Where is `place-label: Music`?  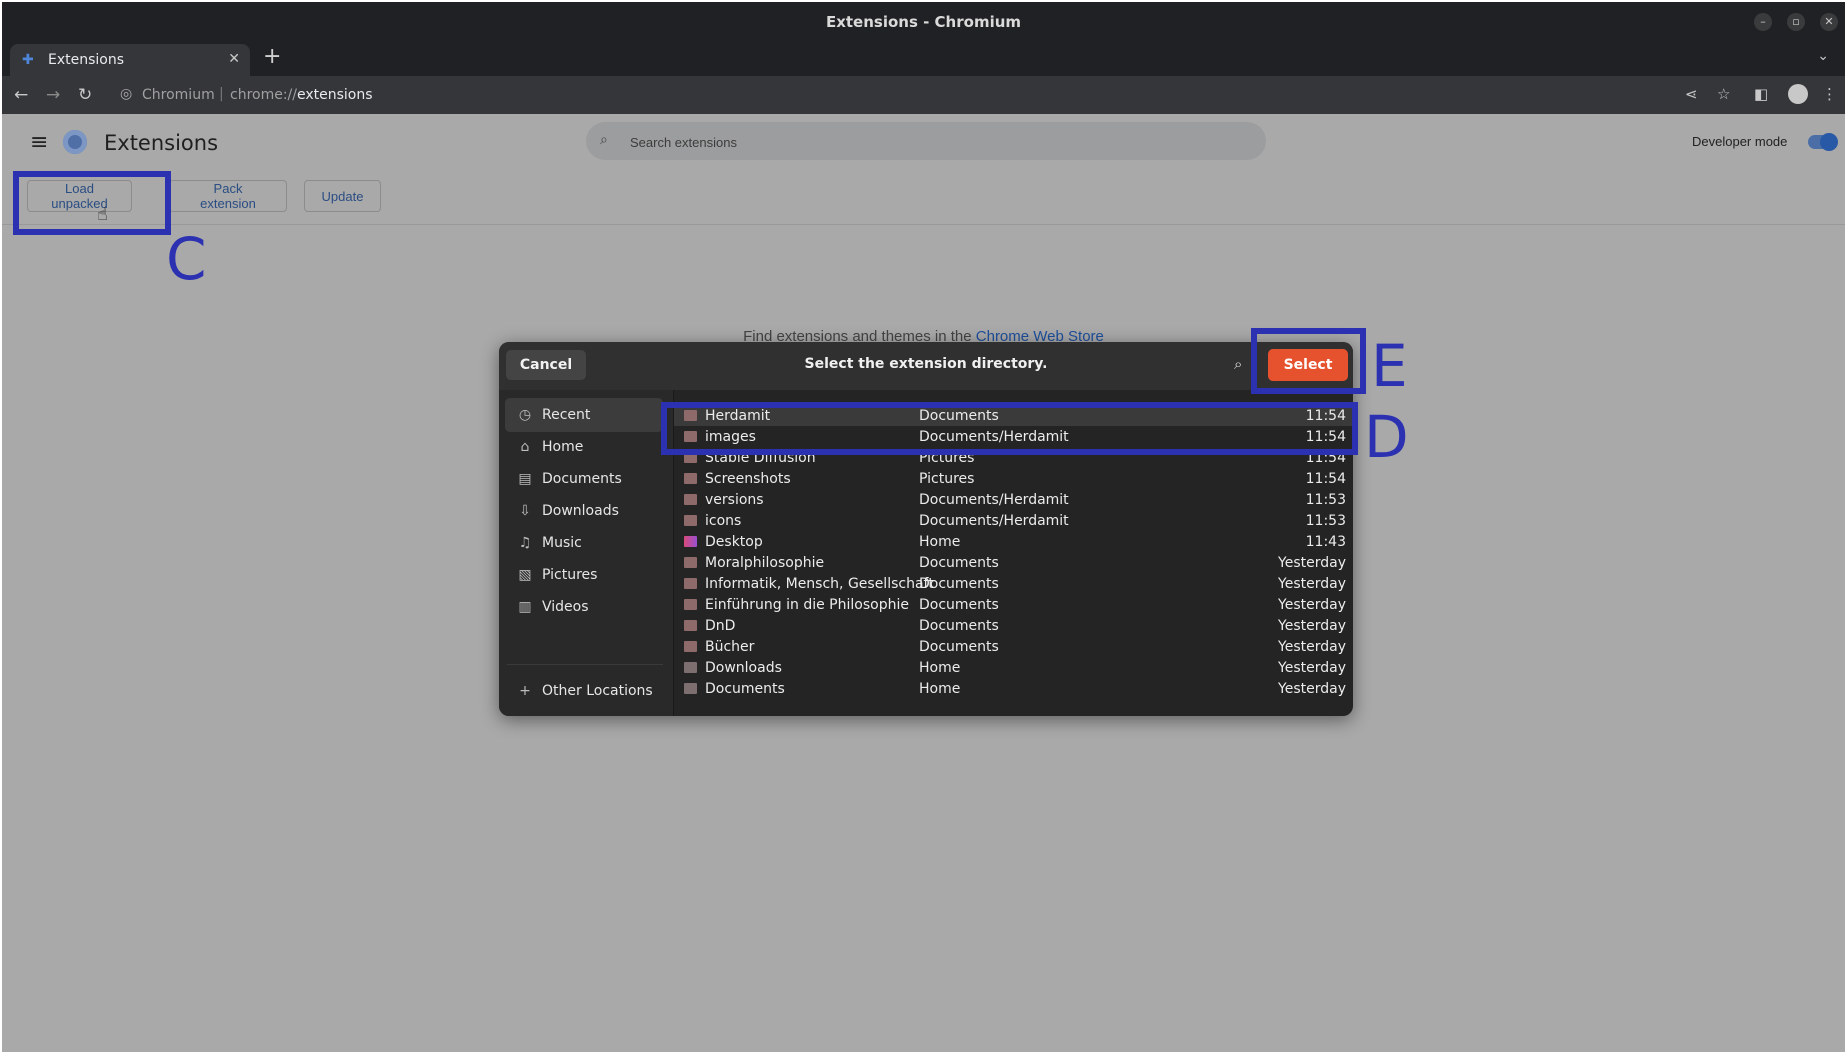
place-label: Music is located at coordinates (562, 543).